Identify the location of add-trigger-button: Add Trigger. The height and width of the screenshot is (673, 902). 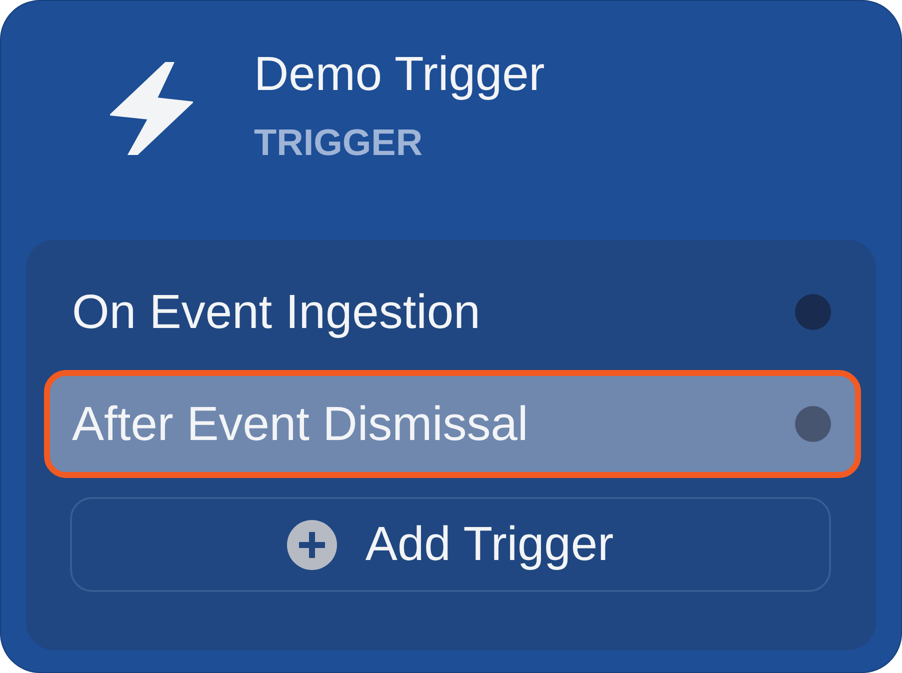
(450, 544).